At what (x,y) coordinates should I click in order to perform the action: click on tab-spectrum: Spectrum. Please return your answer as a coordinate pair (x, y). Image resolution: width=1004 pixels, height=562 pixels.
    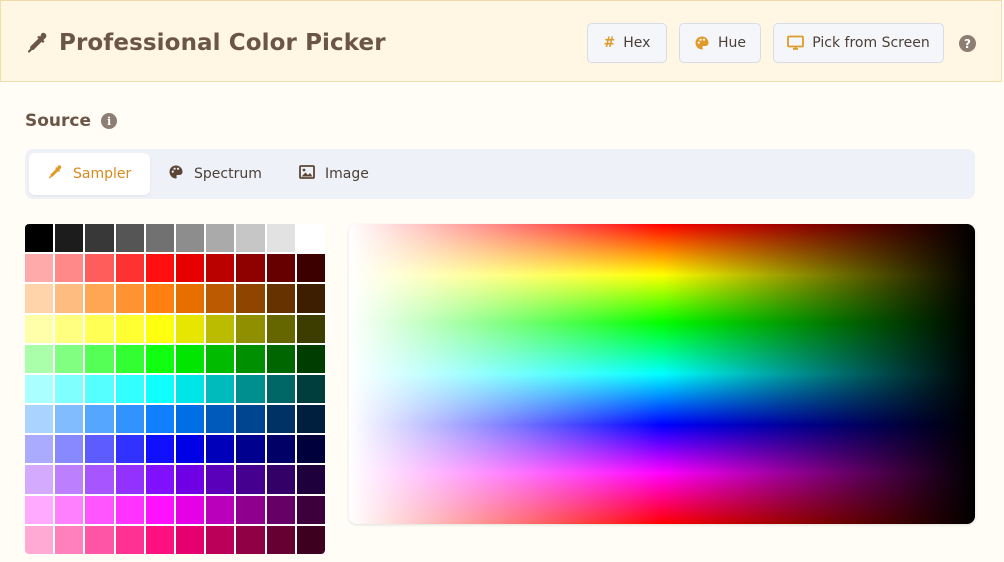
    Looking at the image, I should click on (215, 174).